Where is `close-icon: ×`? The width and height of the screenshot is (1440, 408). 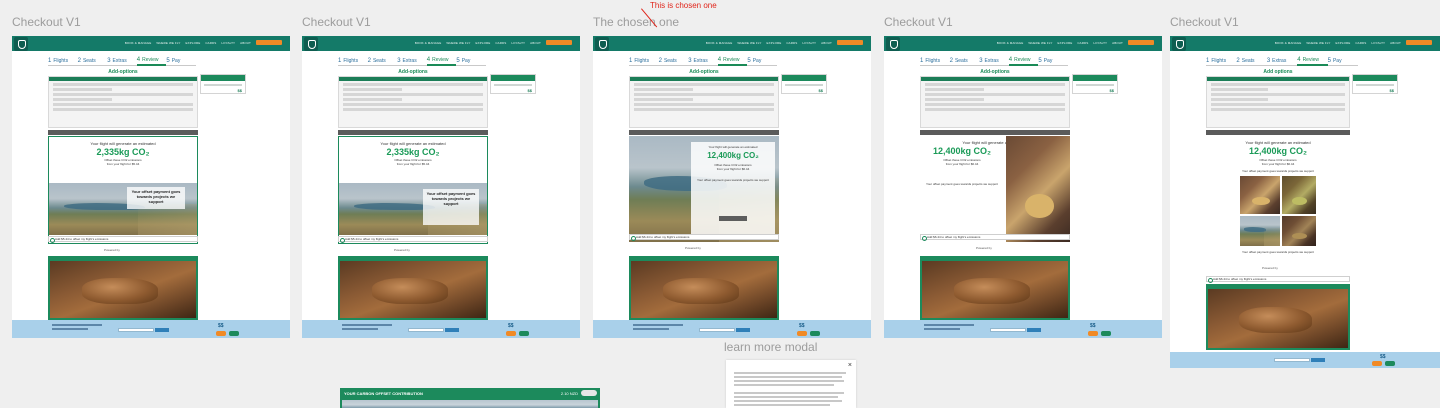 close-icon: × is located at coordinates (850, 365).